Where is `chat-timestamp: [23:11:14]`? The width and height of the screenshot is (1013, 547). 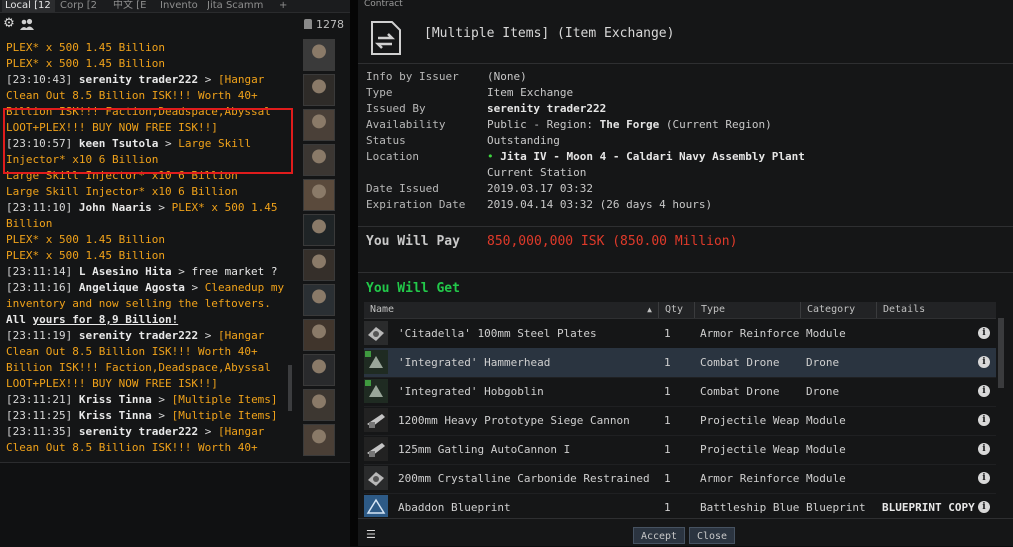
chat-timestamp: [23:11:14] is located at coordinates (42, 271).